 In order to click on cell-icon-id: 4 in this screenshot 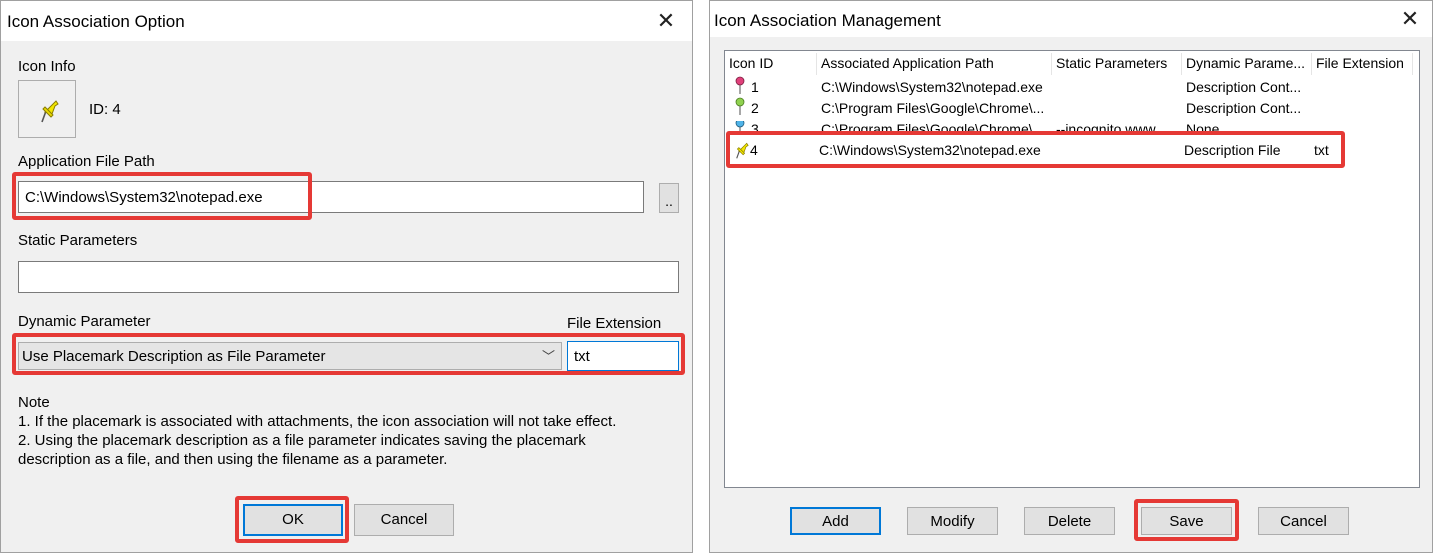, I will do `click(754, 150)`.